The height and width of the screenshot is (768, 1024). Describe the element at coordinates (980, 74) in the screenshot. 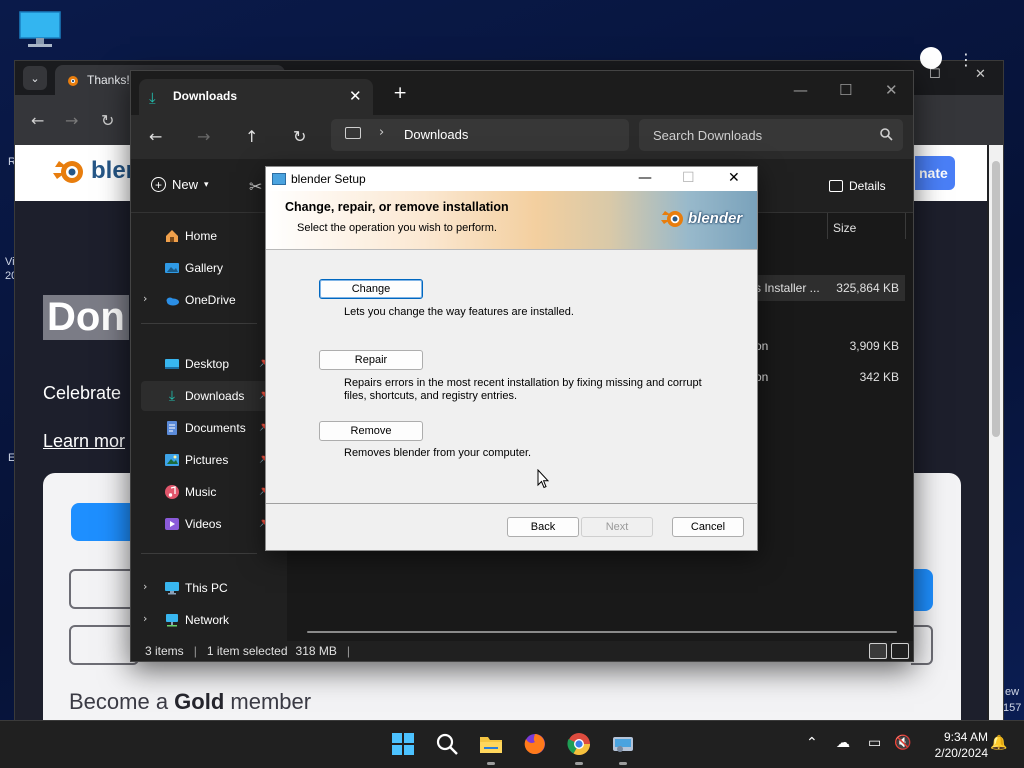

I see `browser-close-icon: ✕` at that location.